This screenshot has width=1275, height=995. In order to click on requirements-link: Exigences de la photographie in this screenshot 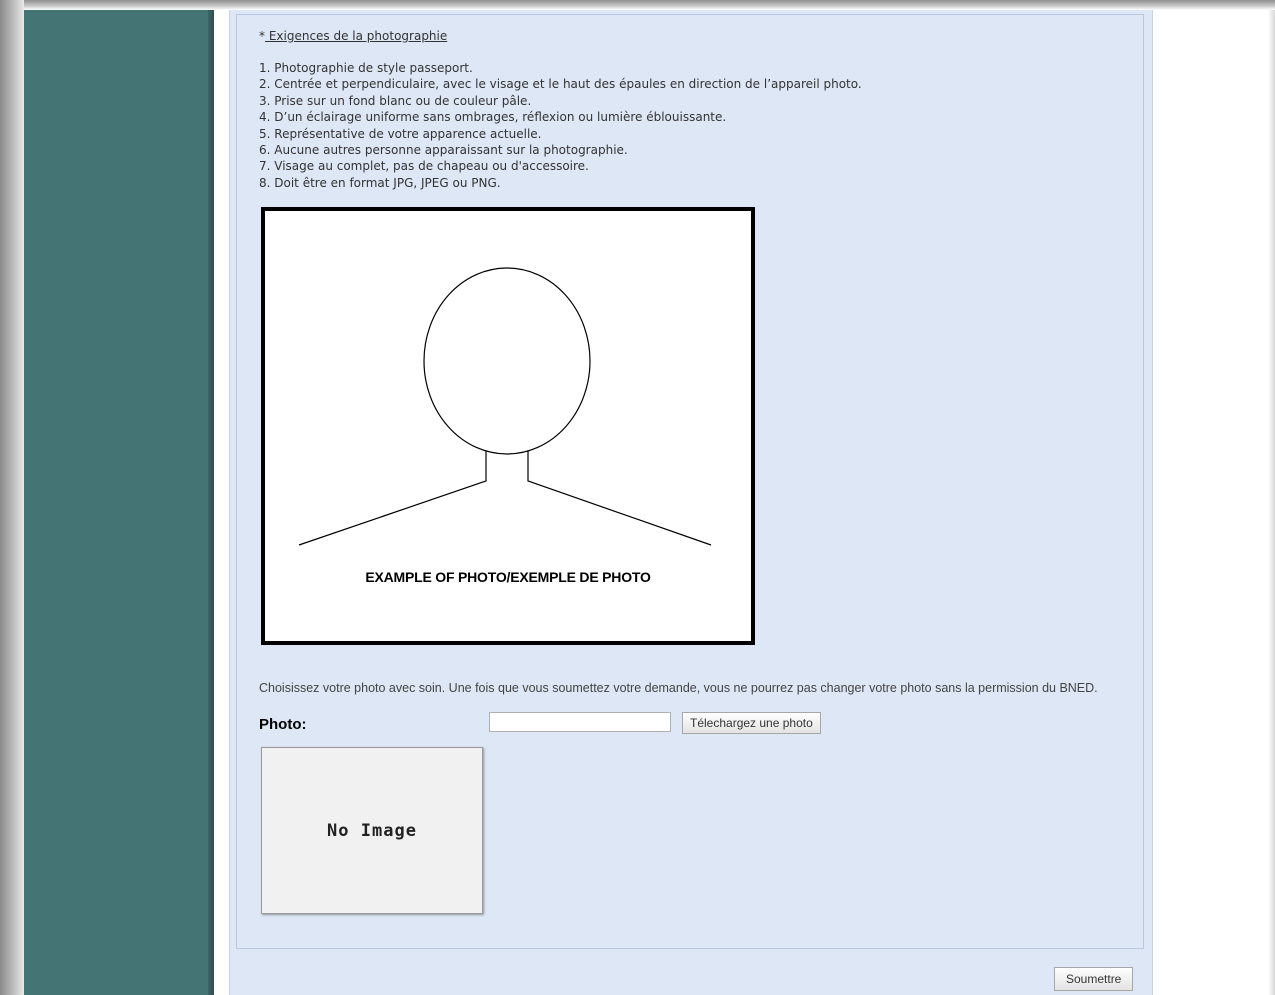, I will do `click(356, 36)`.